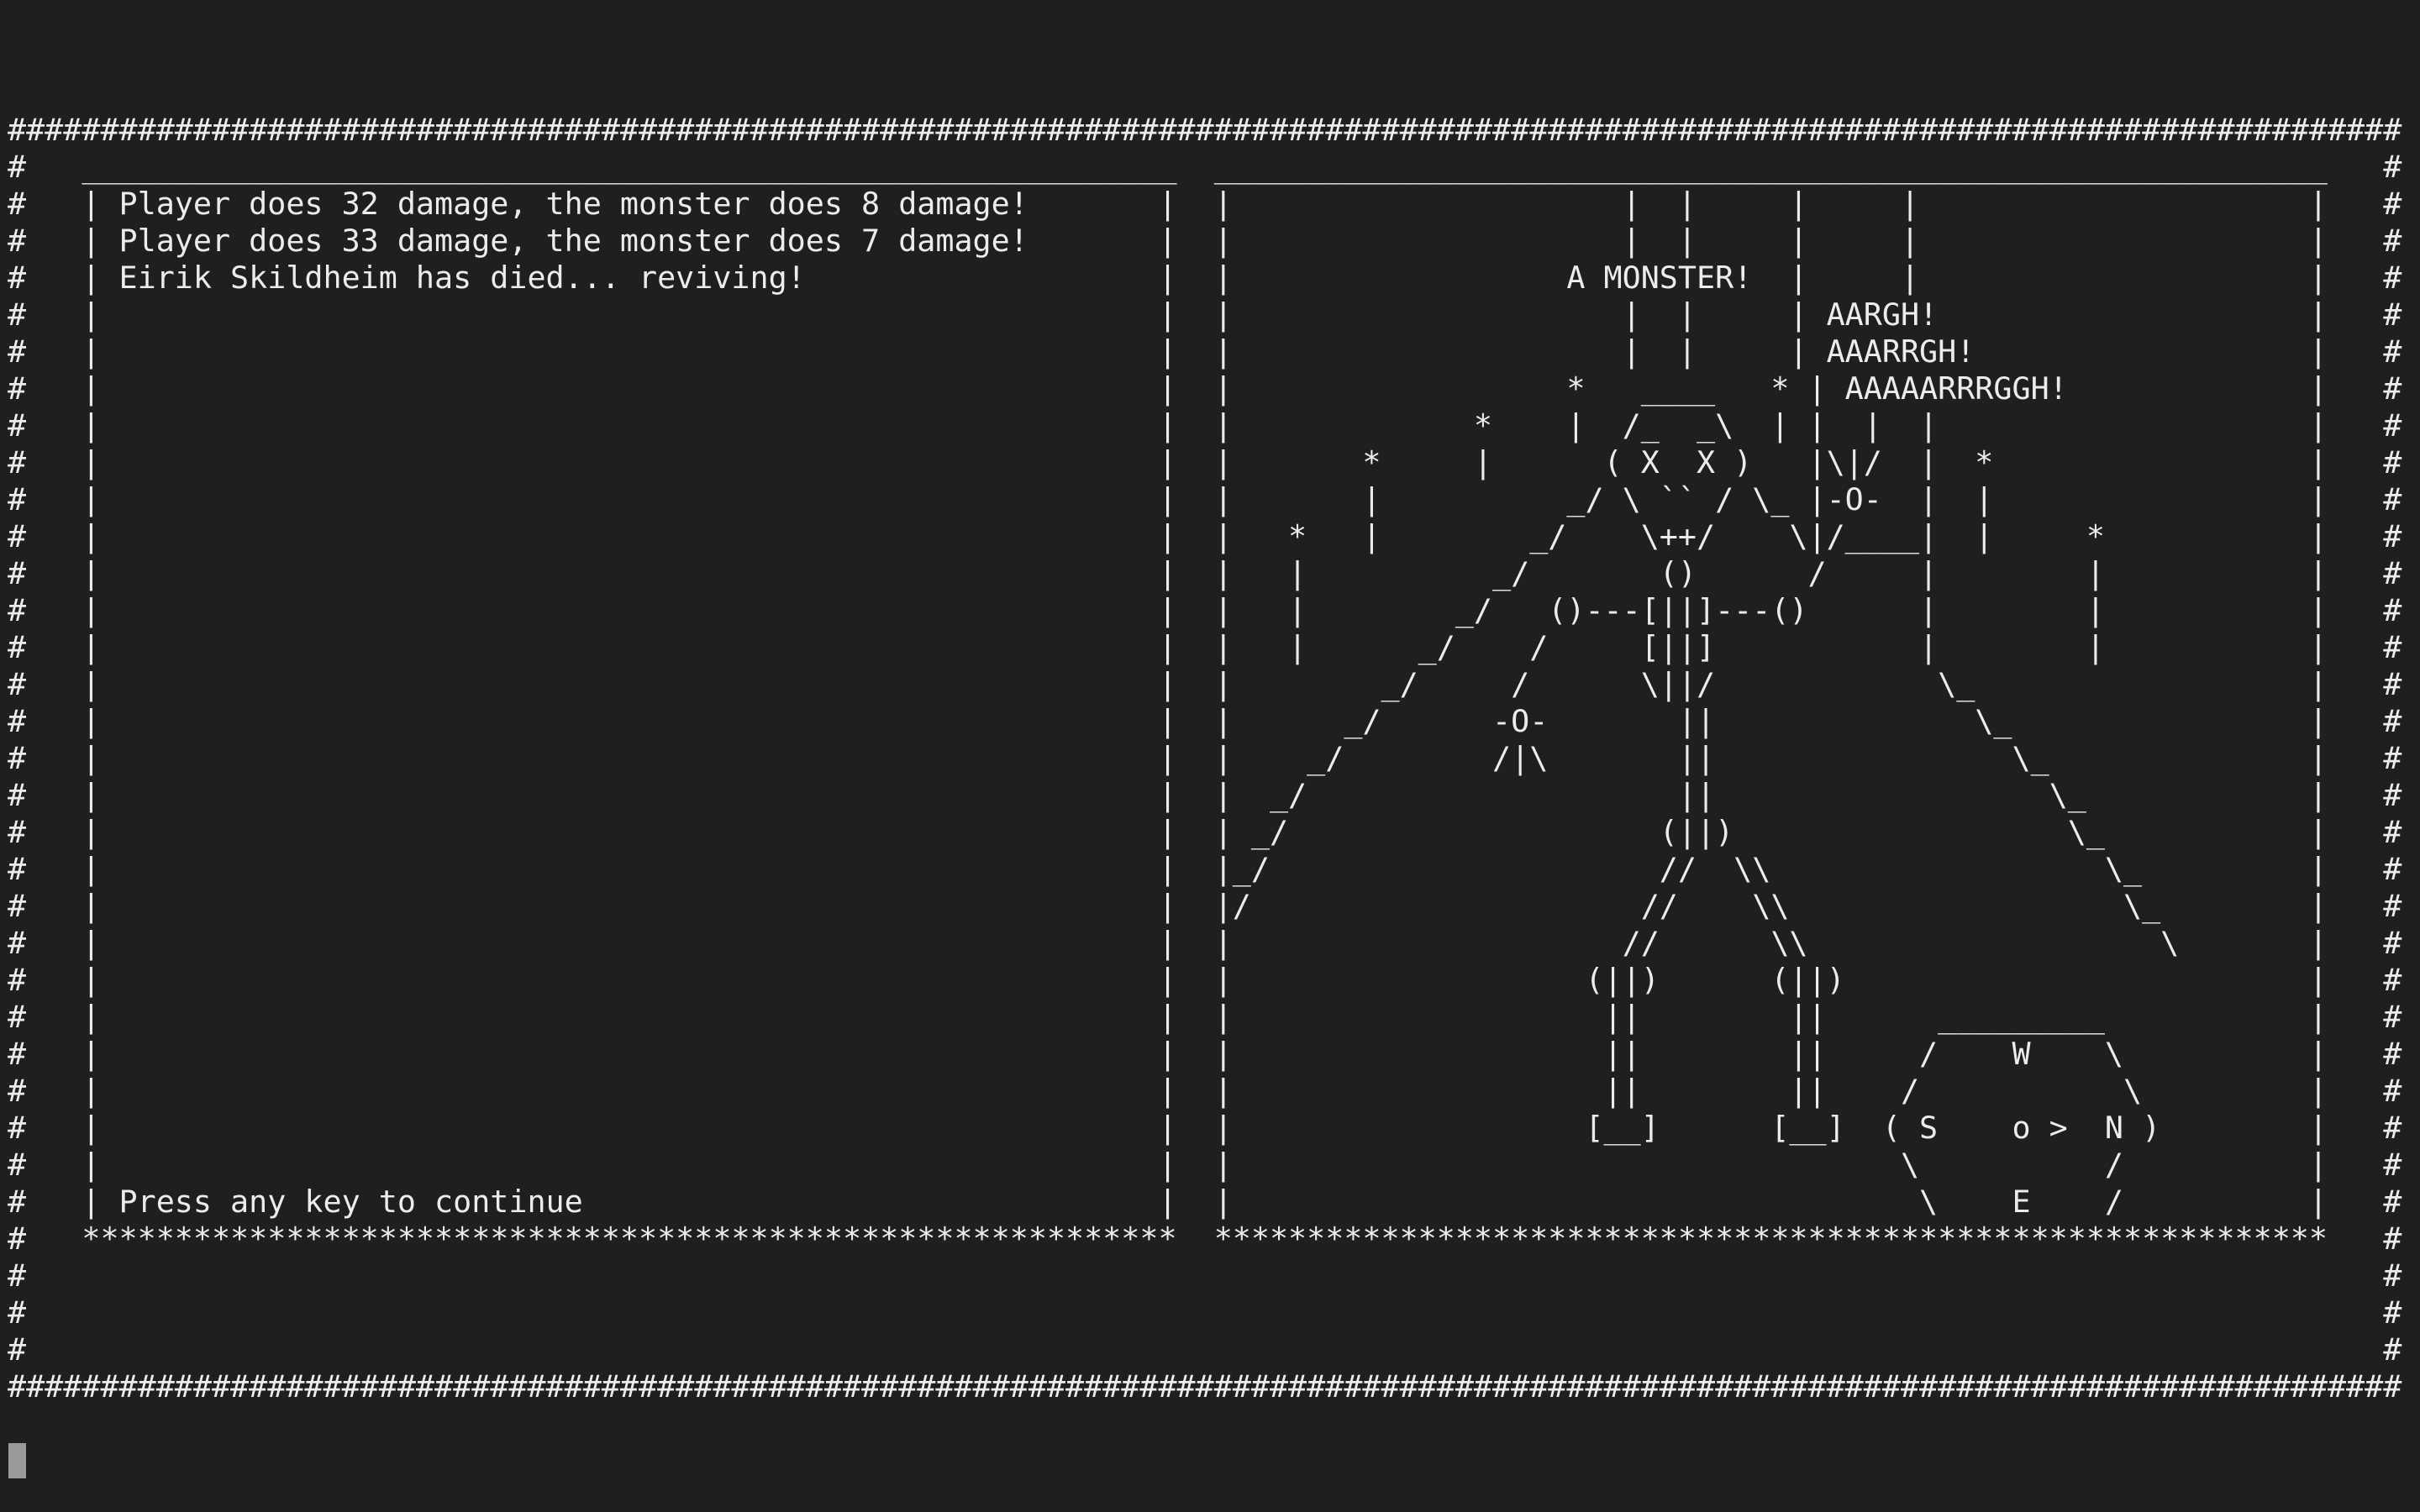 This screenshot has width=2420, height=1512. Describe the element at coordinates (1205, 1091) in the screenshot. I see `terminal-row: # | | | || || / \ | #` at that location.